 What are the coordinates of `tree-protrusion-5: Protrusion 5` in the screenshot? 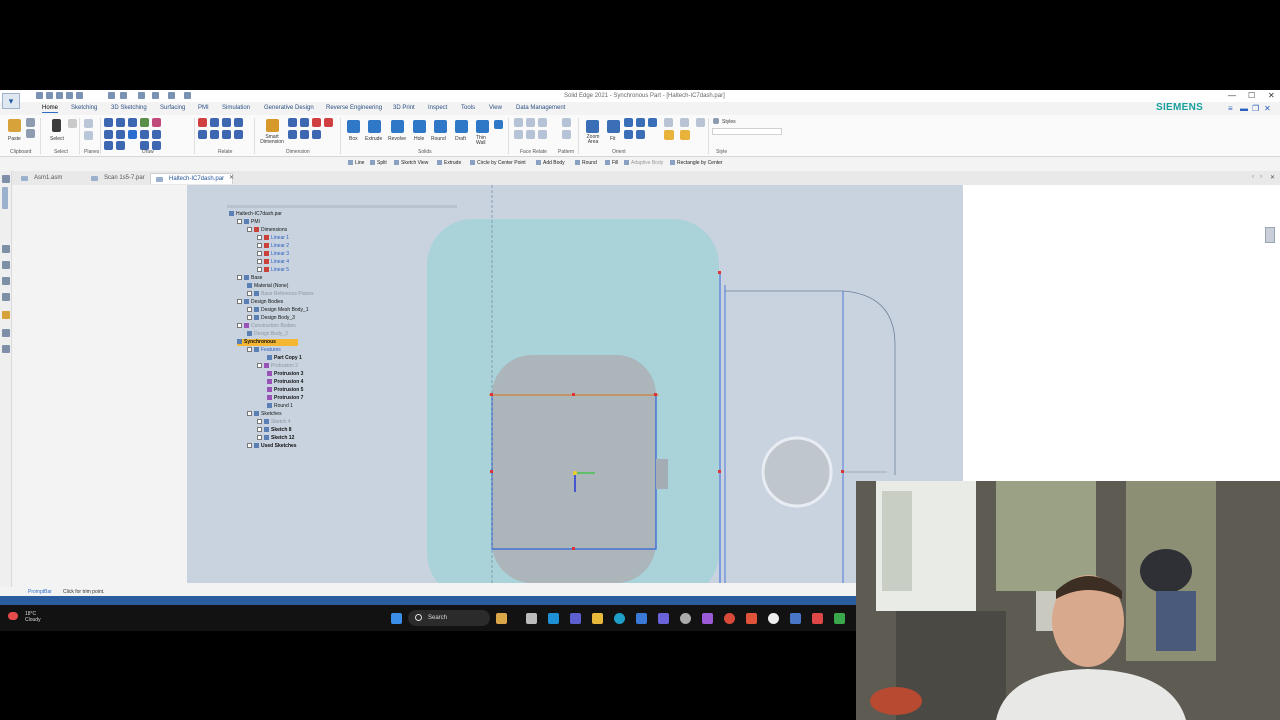 It's located at (285, 390).